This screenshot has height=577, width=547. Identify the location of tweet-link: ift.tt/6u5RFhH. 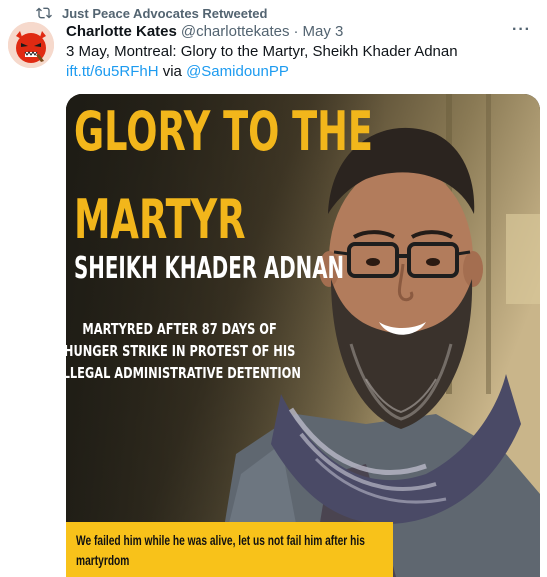
(112, 71).